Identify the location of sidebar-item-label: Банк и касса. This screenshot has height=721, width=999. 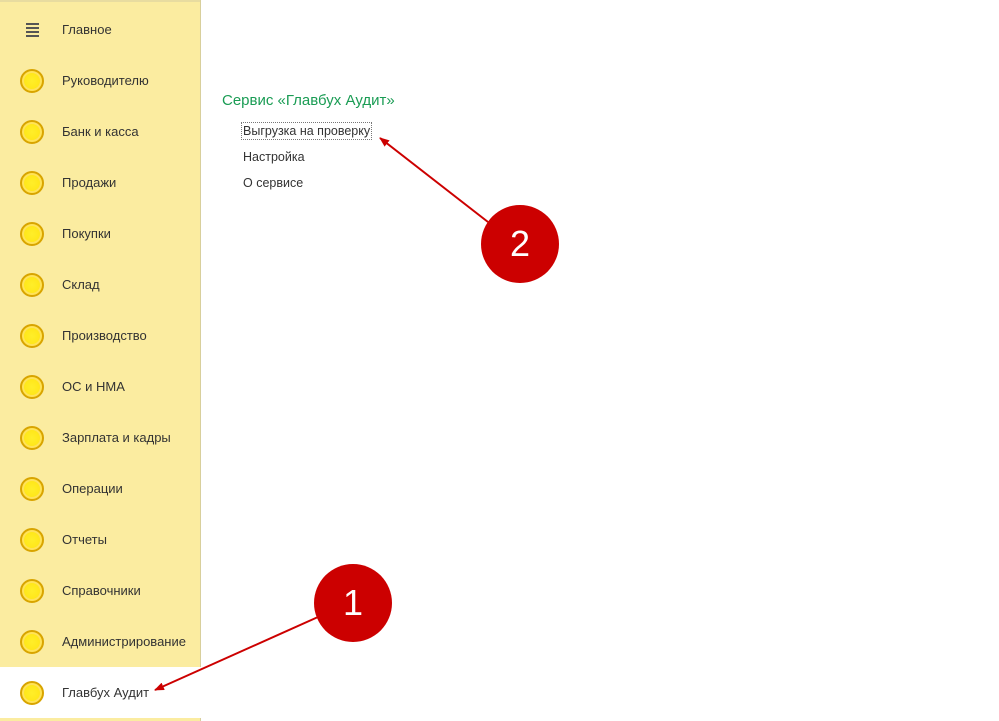
(100, 131).